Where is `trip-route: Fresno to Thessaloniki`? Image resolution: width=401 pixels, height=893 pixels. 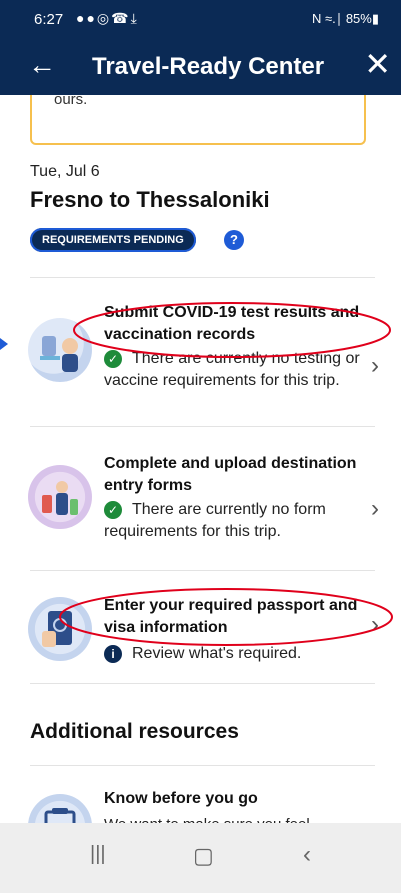 trip-route: Fresno to Thessaloniki is located at coordinates (150, 199).